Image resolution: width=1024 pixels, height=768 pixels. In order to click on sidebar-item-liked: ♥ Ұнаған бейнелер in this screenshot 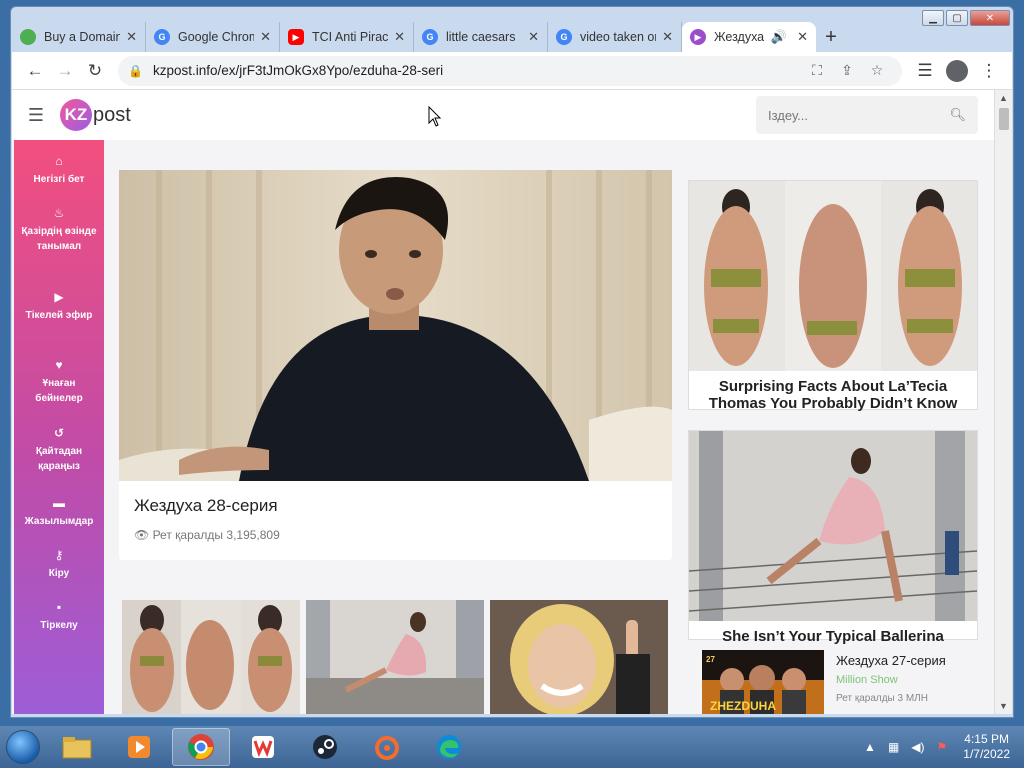, I will do `click(59, 382)`.